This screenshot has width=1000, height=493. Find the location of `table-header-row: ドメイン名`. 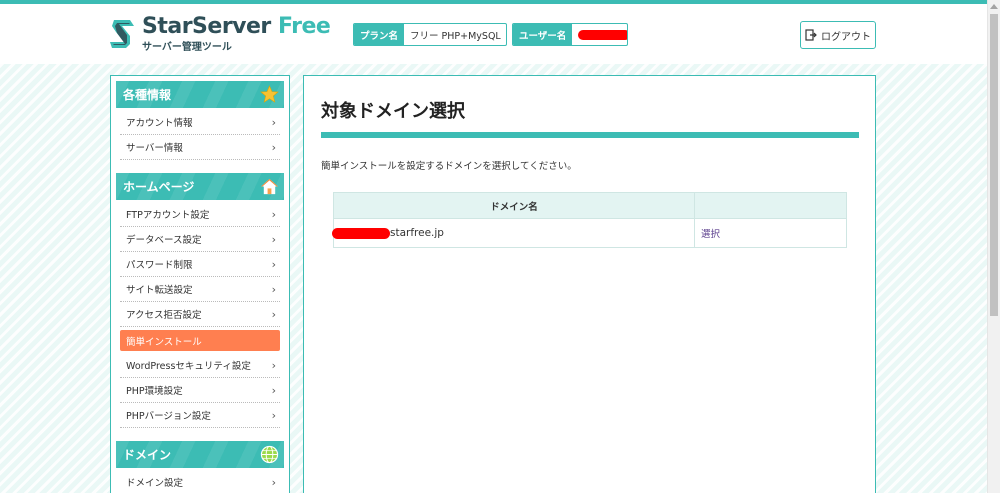

table-header-row: ドメイン名 is located at coordinates (590, 205).